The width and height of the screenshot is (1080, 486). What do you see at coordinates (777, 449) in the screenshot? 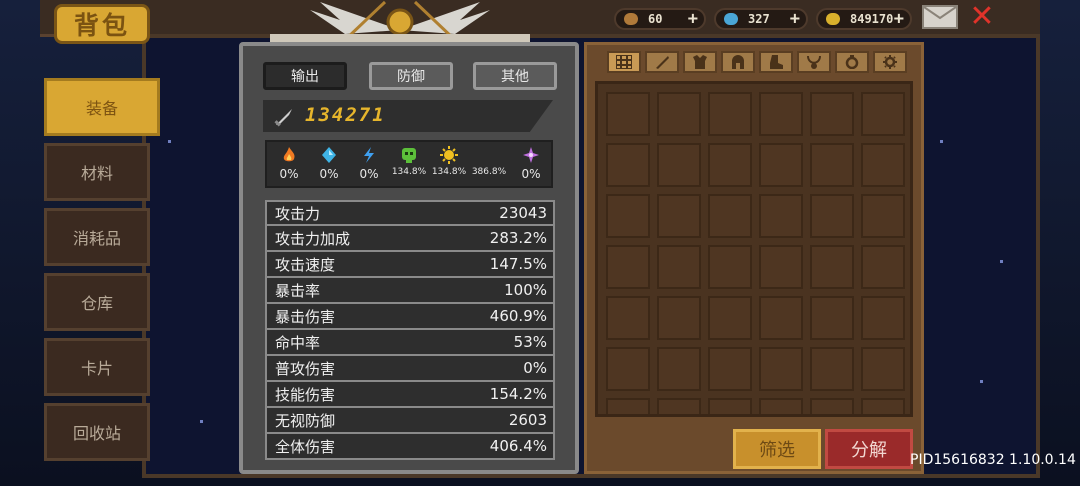
I see `filter-button: 筛选` at bounding box center [777, 449].